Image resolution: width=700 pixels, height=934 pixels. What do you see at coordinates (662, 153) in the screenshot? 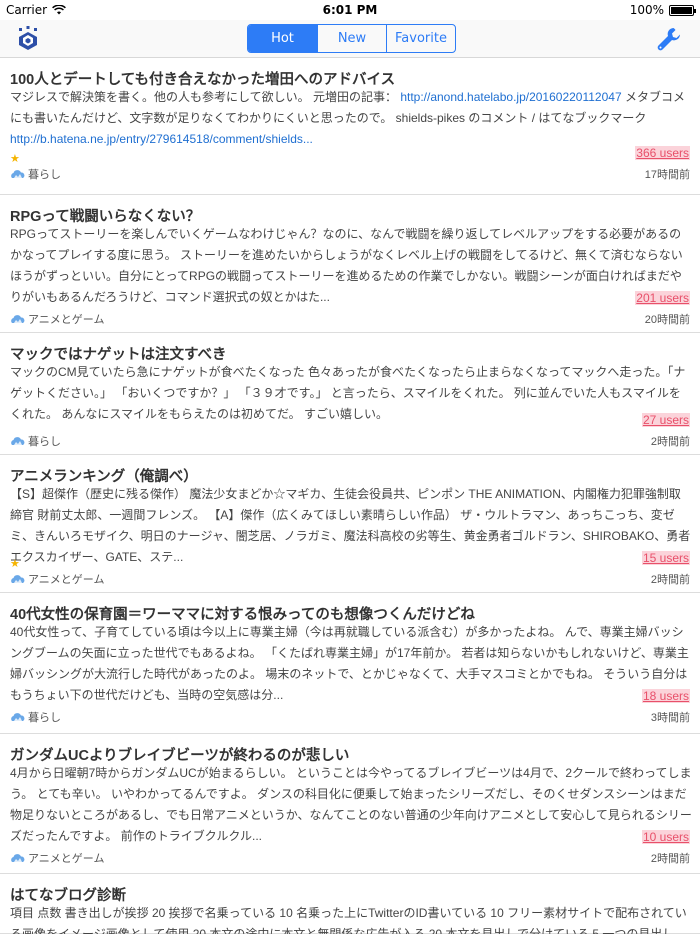
I see `users-count-link: 366 users` at bounding box center [662, 153].